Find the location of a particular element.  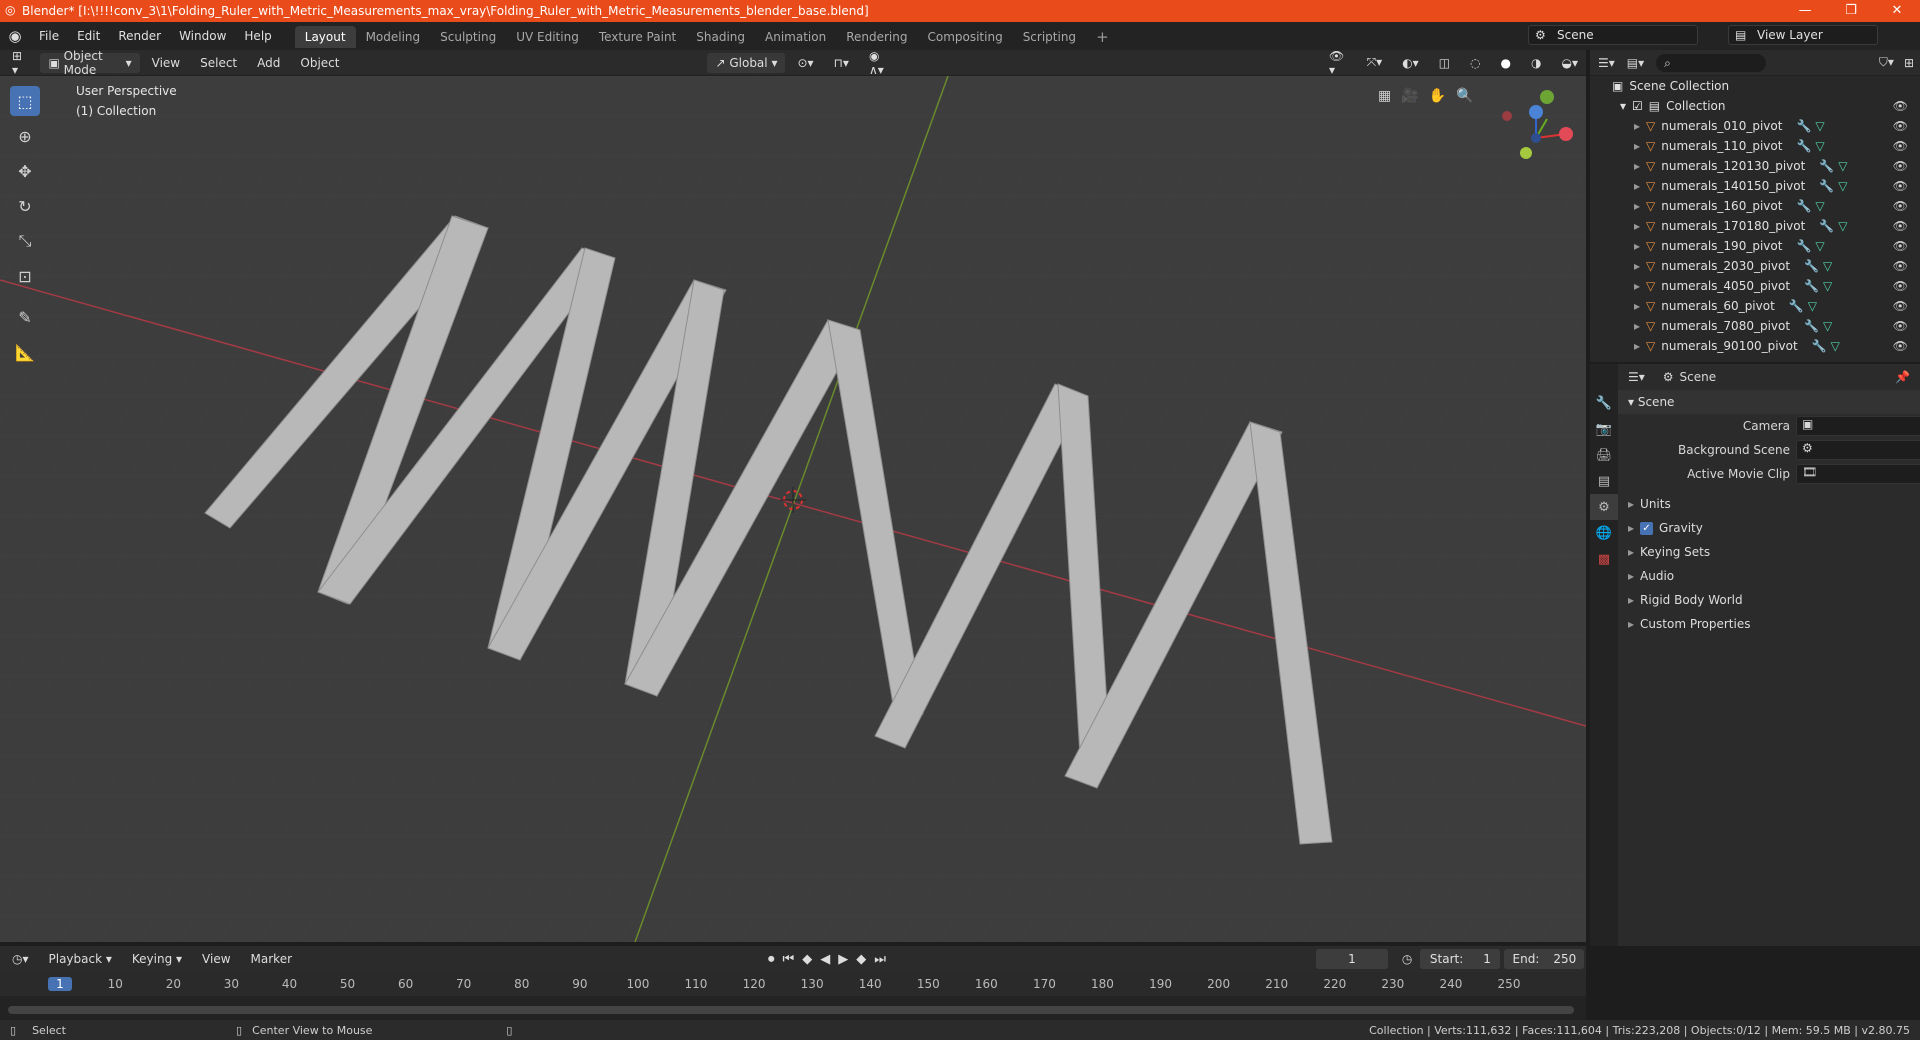

grid-toggle-icon: ▦ is located at coordinates (1384, 96).